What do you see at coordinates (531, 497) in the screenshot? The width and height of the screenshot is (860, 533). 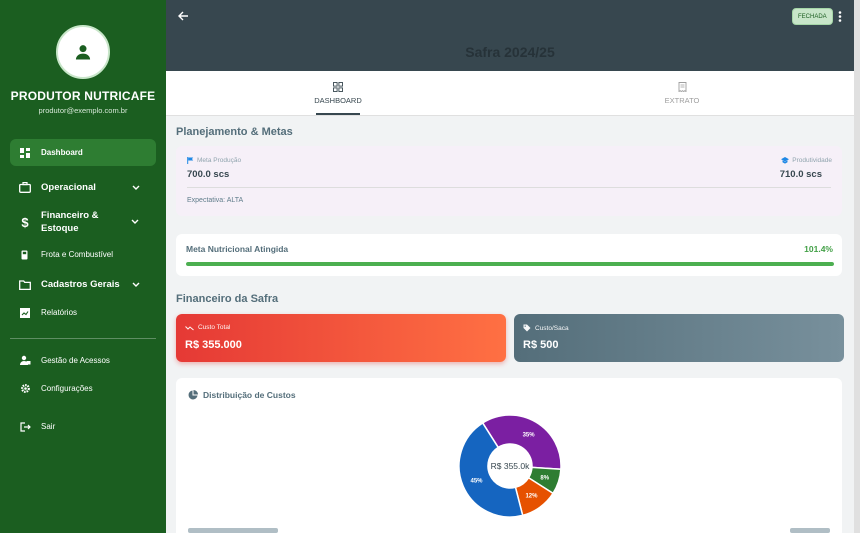 I see `donut-slice-label: 12%` at bounding box center [531, 497].